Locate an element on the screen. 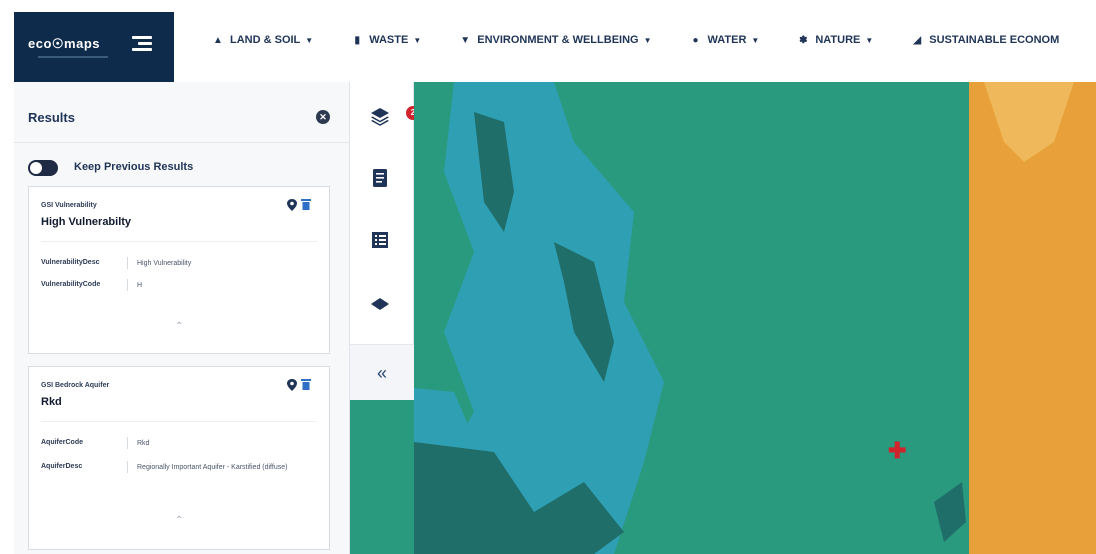 This screenshot has width=1096, height=554. attribute-value: Rkd is located at coordinates (143, 443).